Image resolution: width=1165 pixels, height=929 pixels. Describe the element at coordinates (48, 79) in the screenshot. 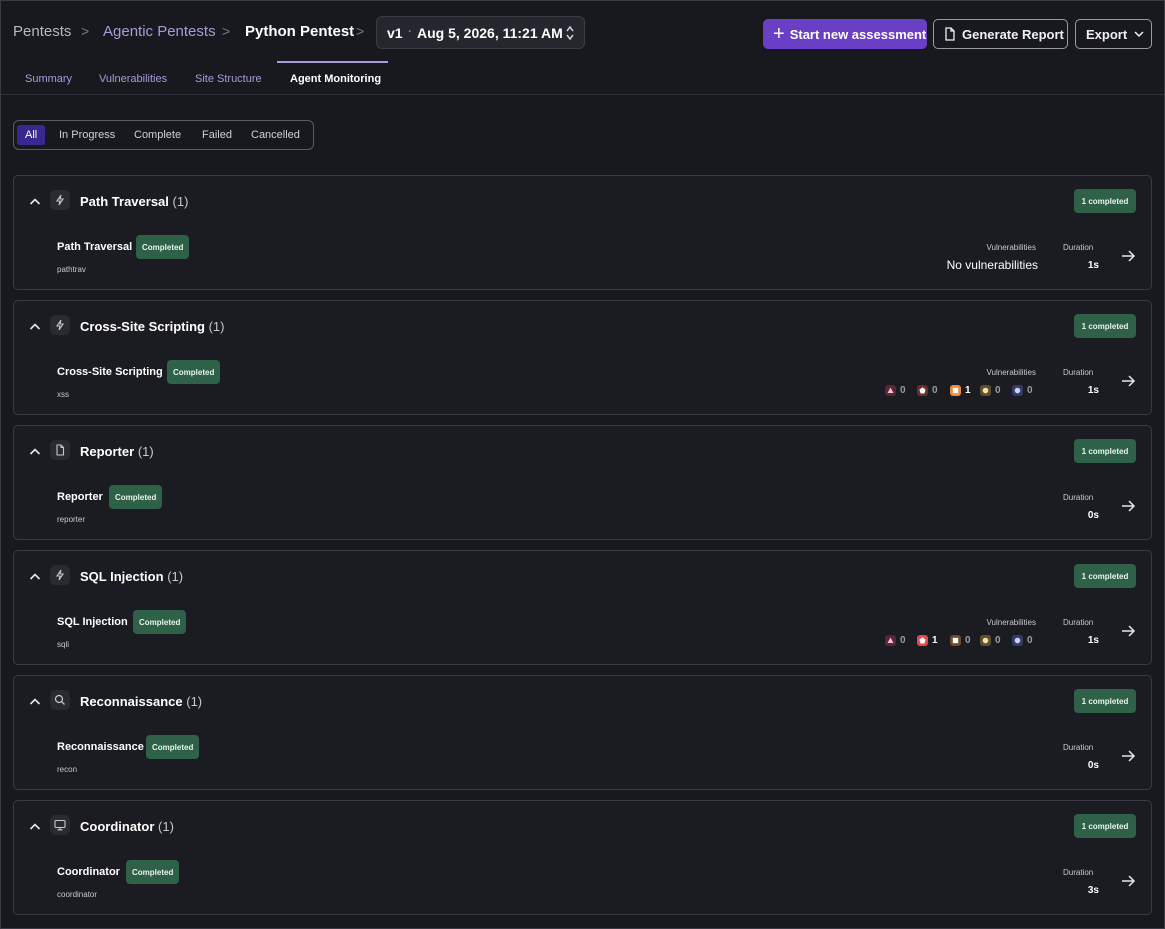

I see `tab-summary: Summary` at that location.